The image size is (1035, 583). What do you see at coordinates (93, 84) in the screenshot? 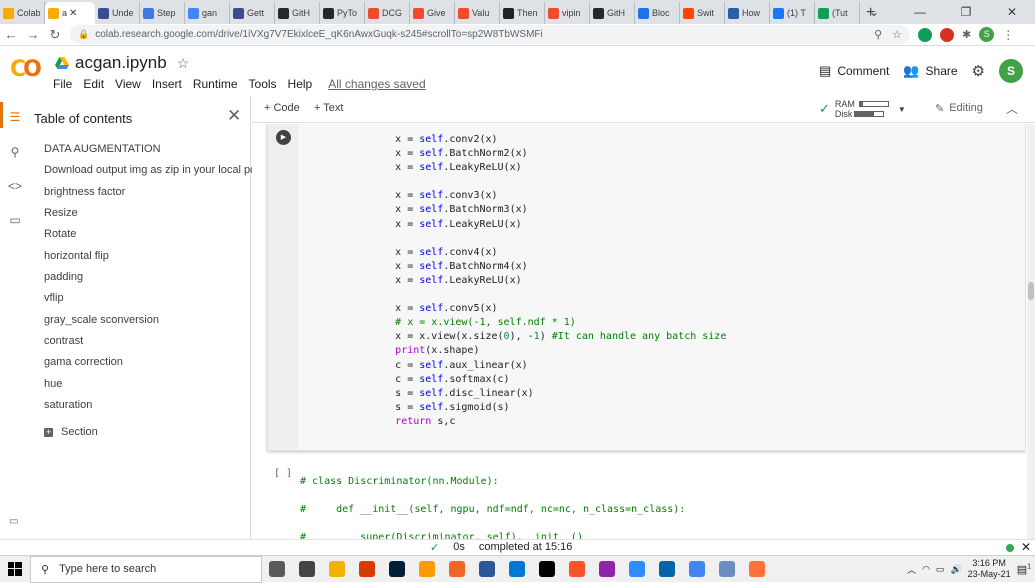
I see `menu-edit: Edit` at bounding box center [93, 84].